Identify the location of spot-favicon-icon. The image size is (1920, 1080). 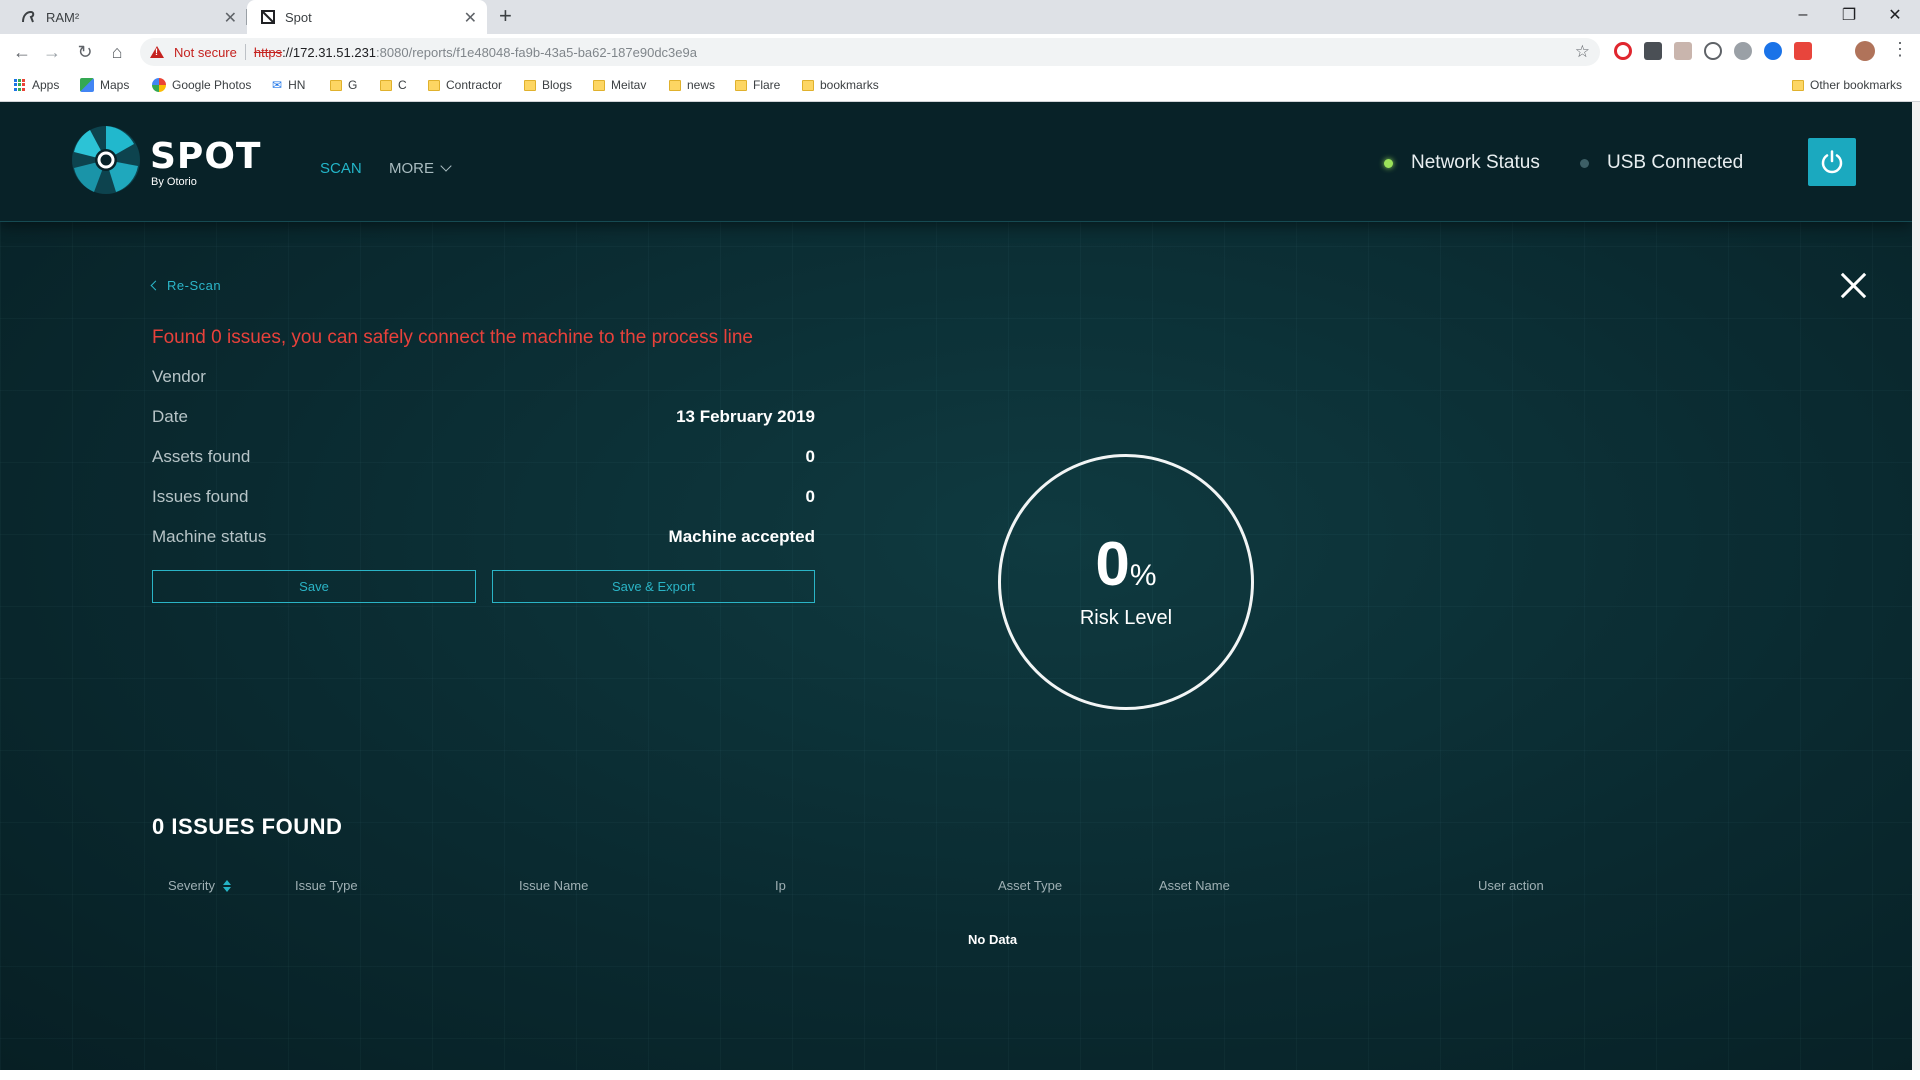
(268, 17).